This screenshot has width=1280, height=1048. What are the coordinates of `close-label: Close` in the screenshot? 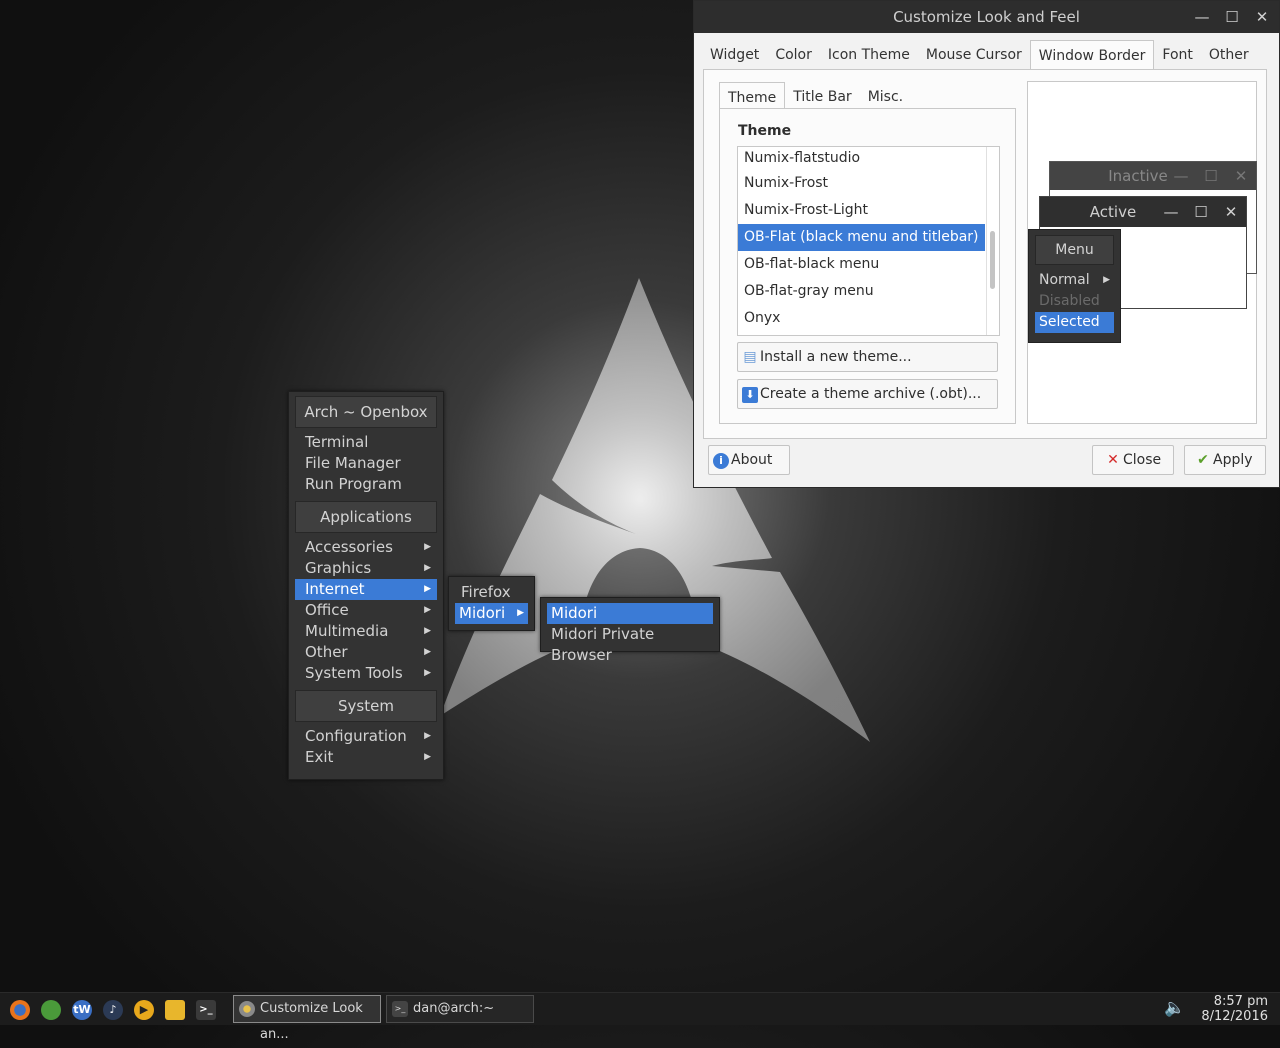 It's located at (1142, 460).